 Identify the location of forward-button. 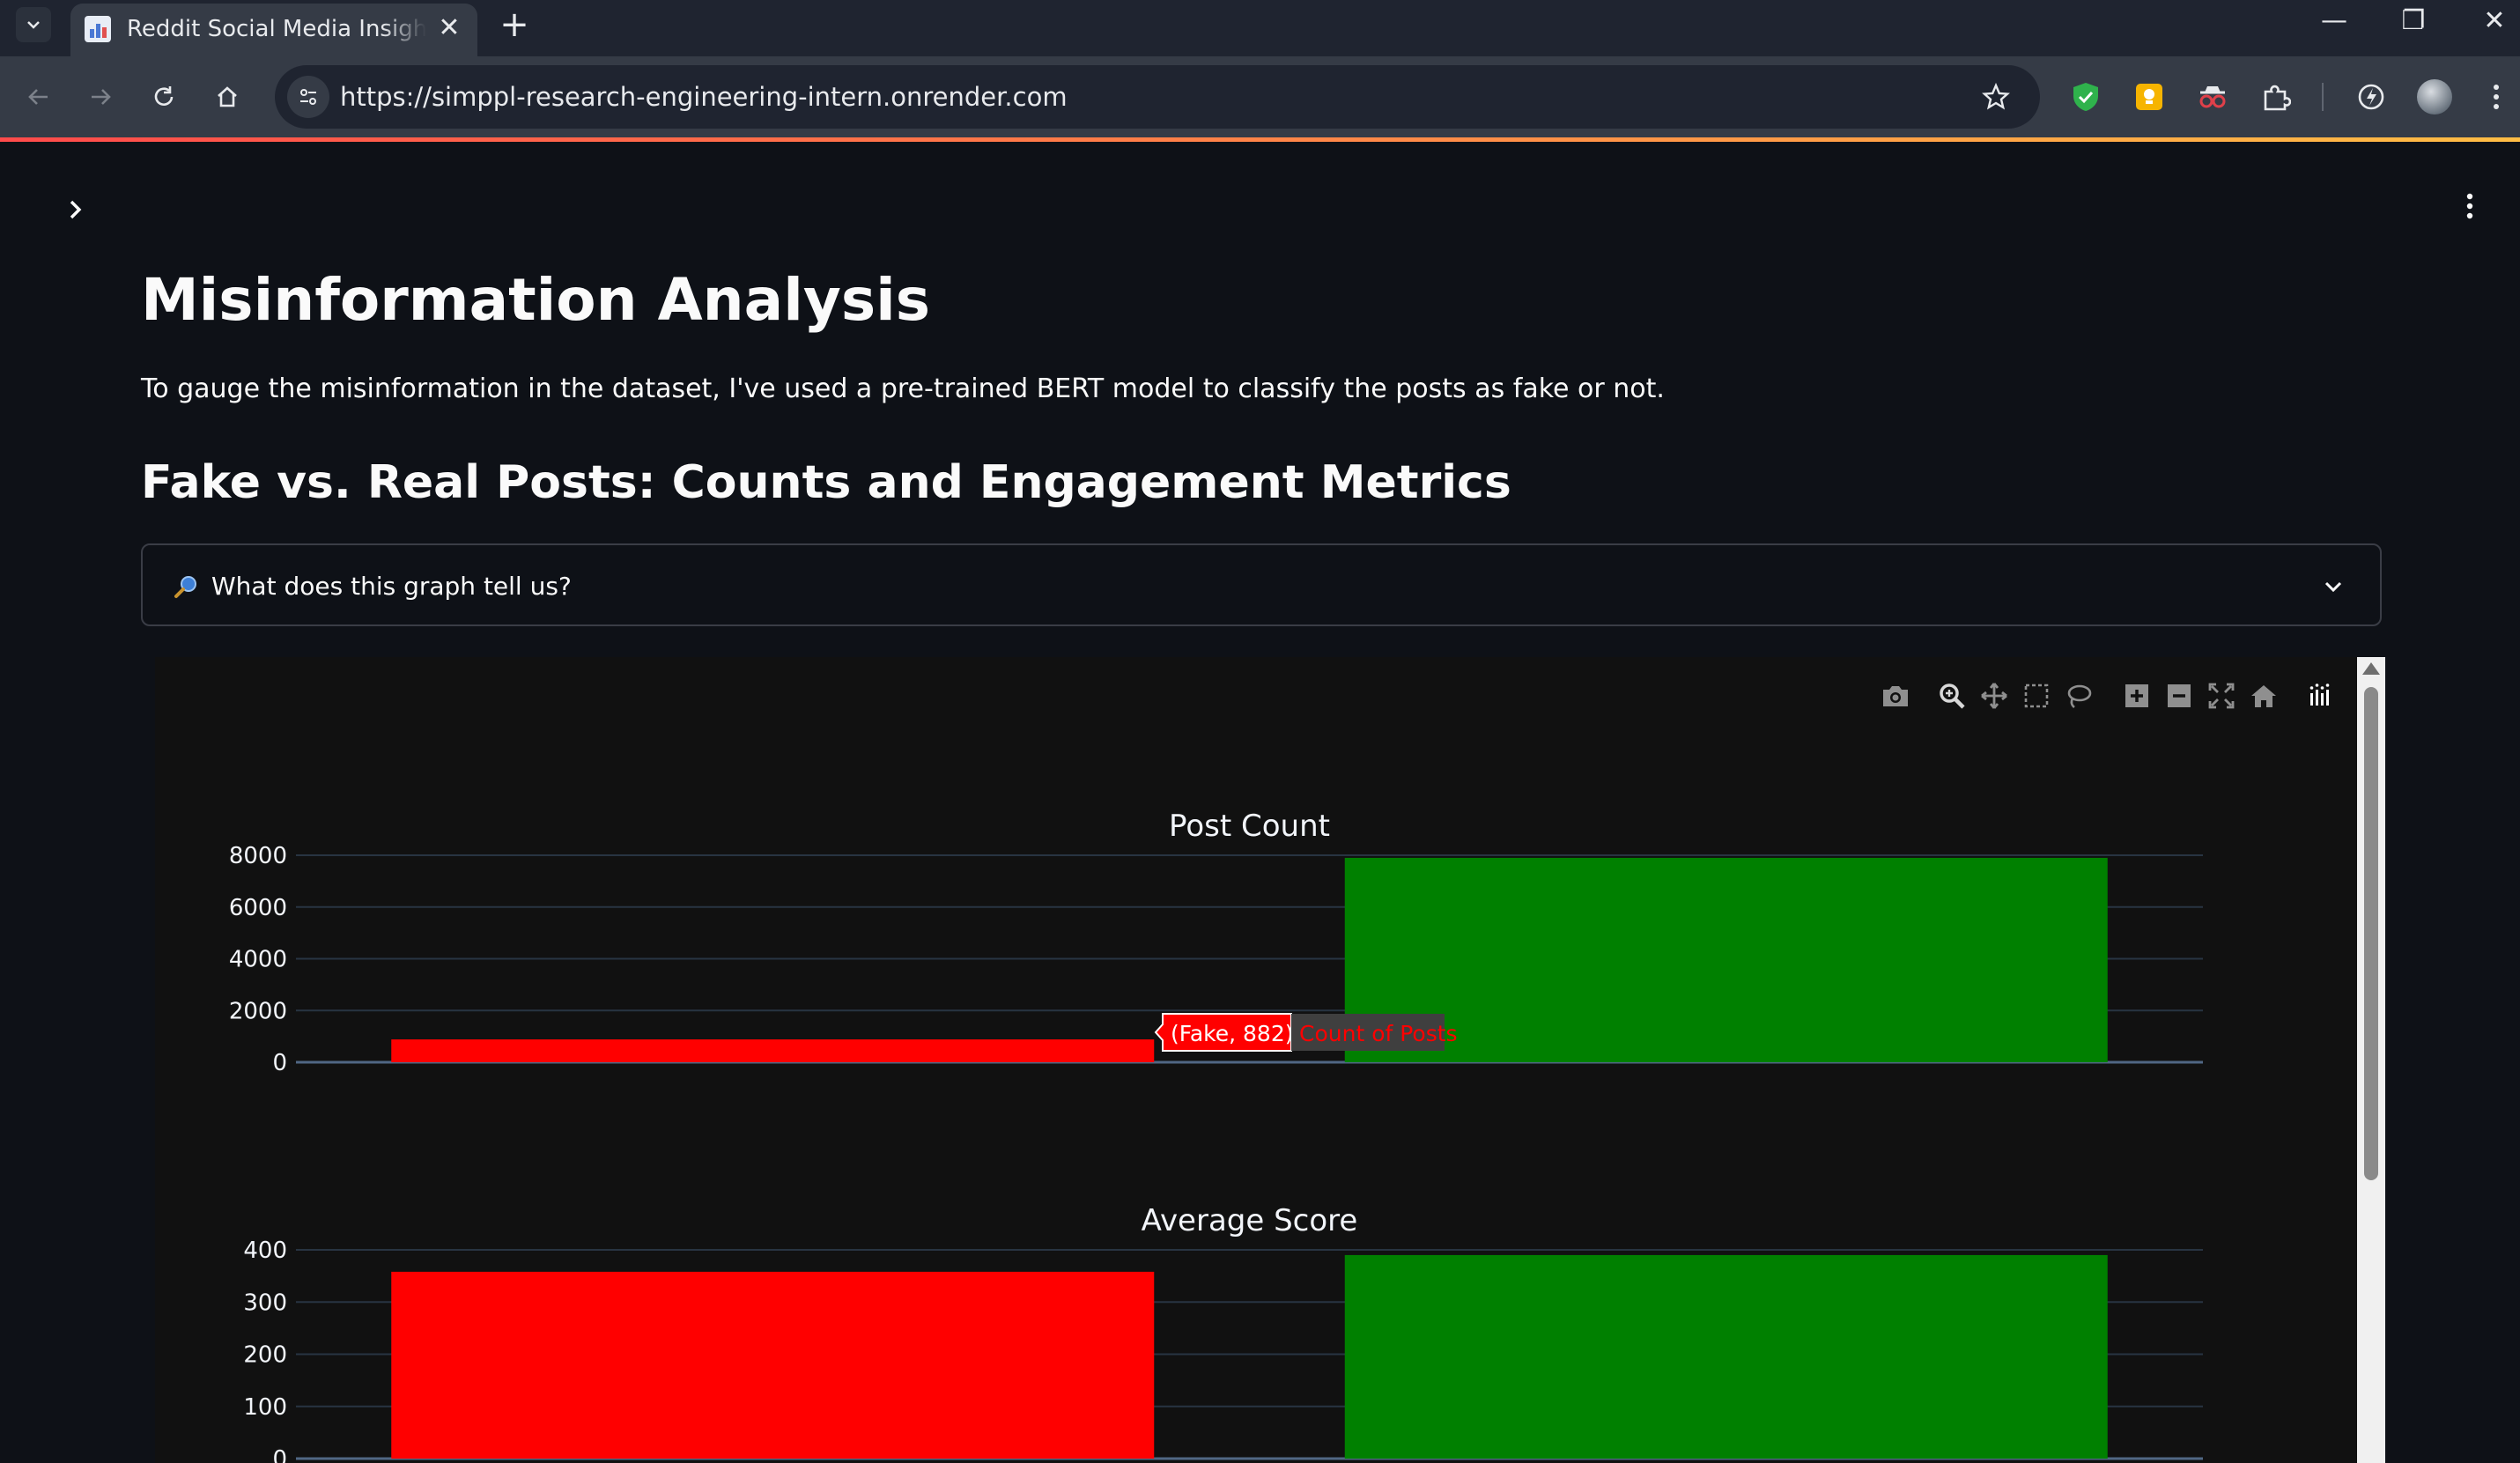
(100, 97).